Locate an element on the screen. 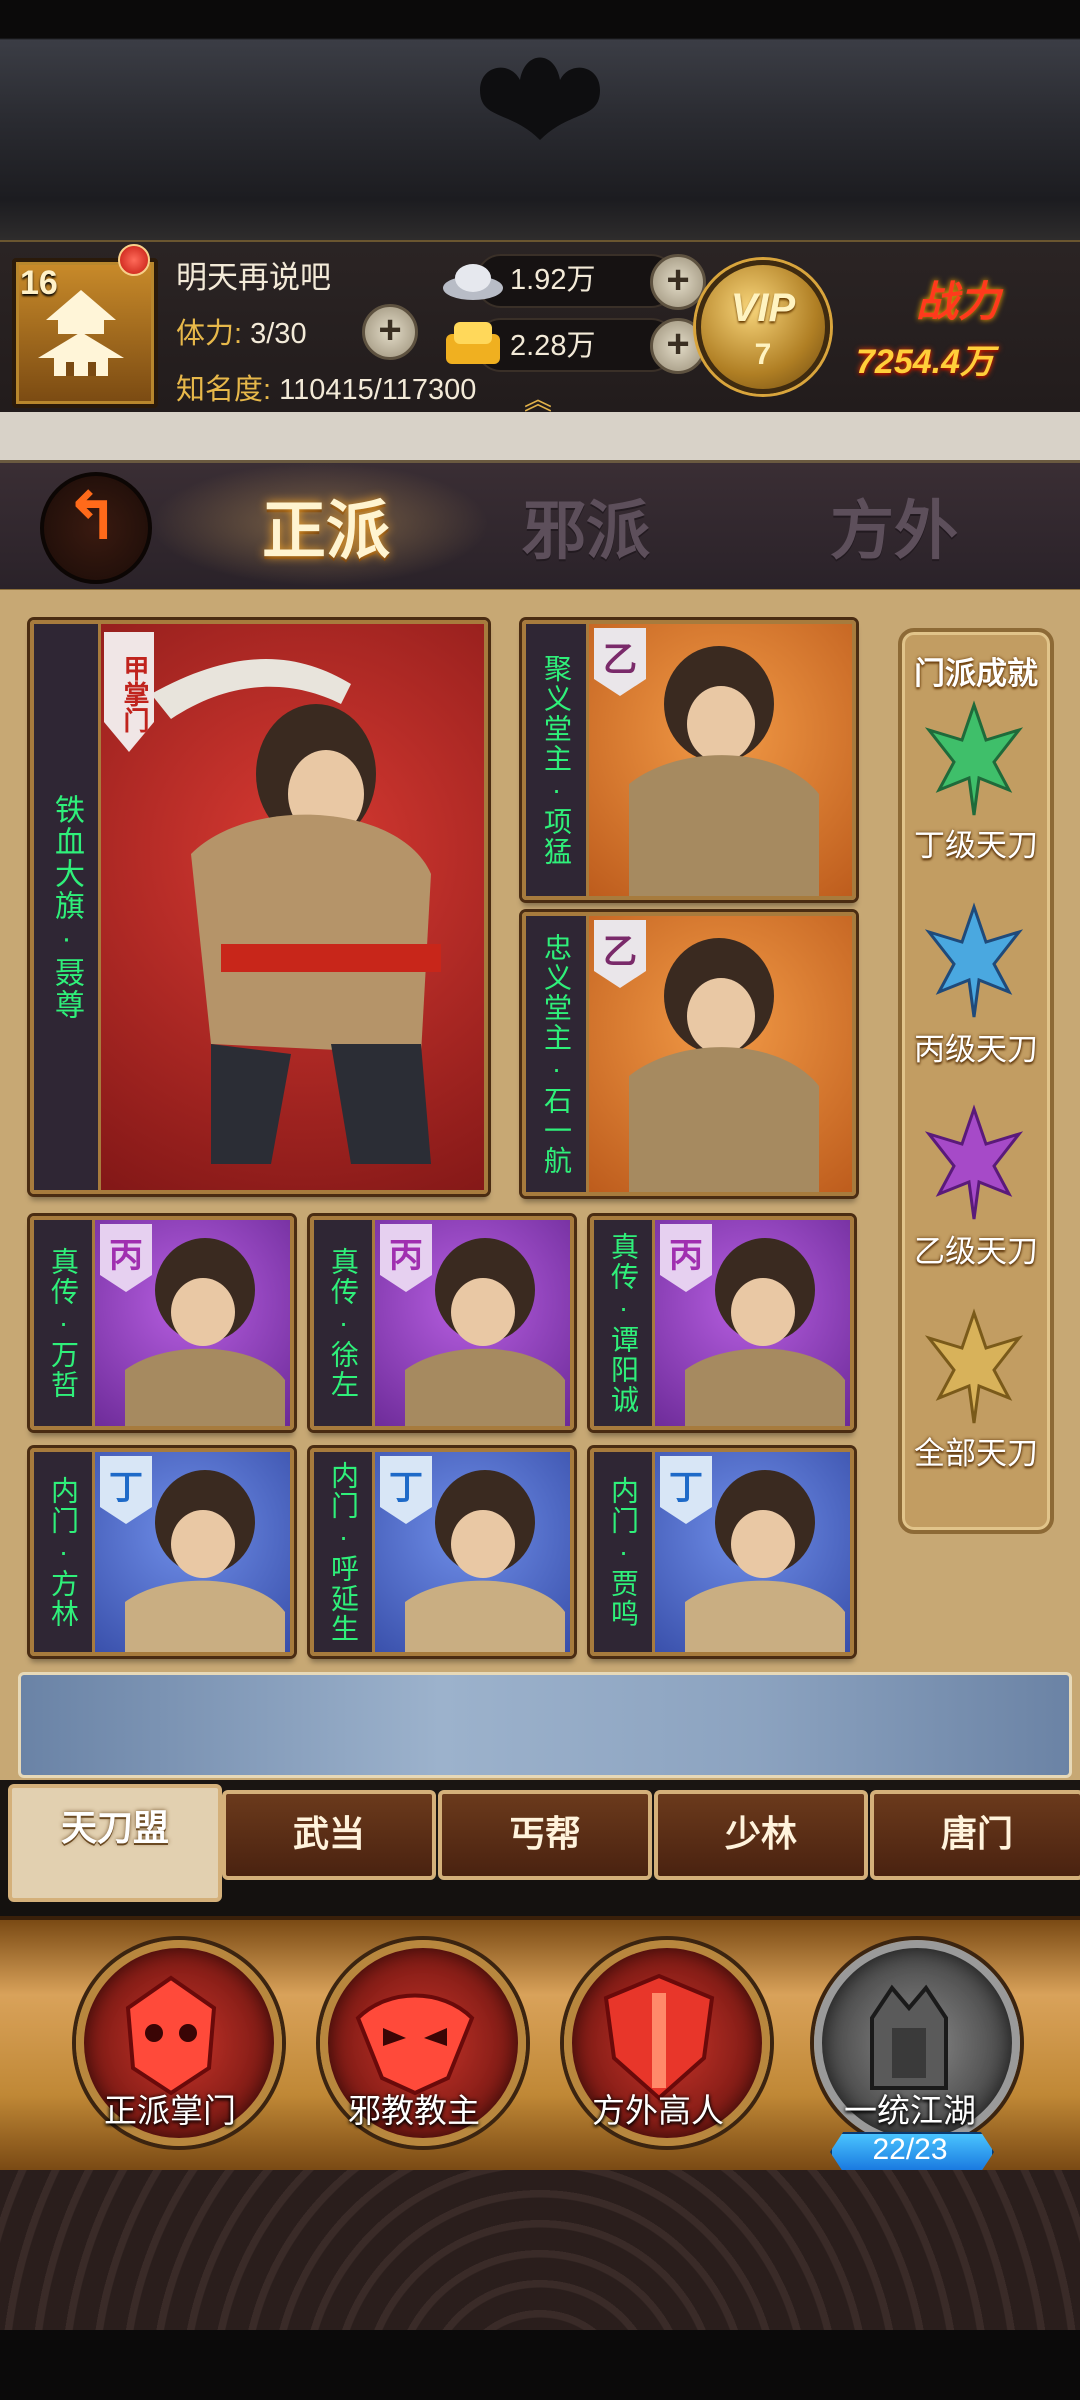 The width and height of the screenshot is (1080, 2400). achievement-title: 门派成就 is located at coordinates (976, 673).